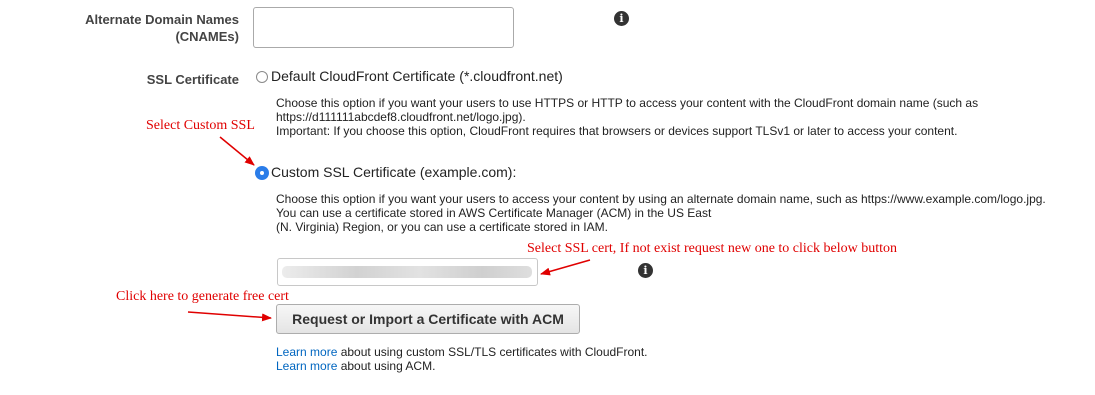  Describe the element at coordinates (229, 316) in the screenshot. I see `arrow-to-acm-button` at that location.